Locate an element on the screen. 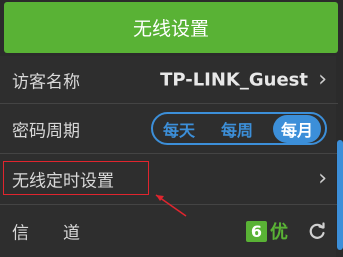  scrollbar is located at coordinates (340, 195).